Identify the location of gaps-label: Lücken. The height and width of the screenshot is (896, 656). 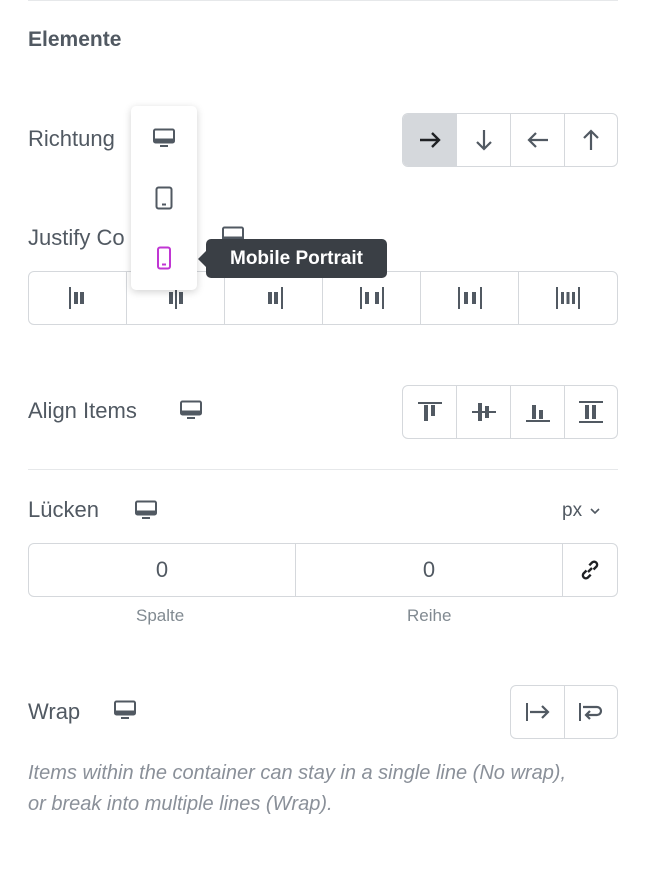
(63, 509).